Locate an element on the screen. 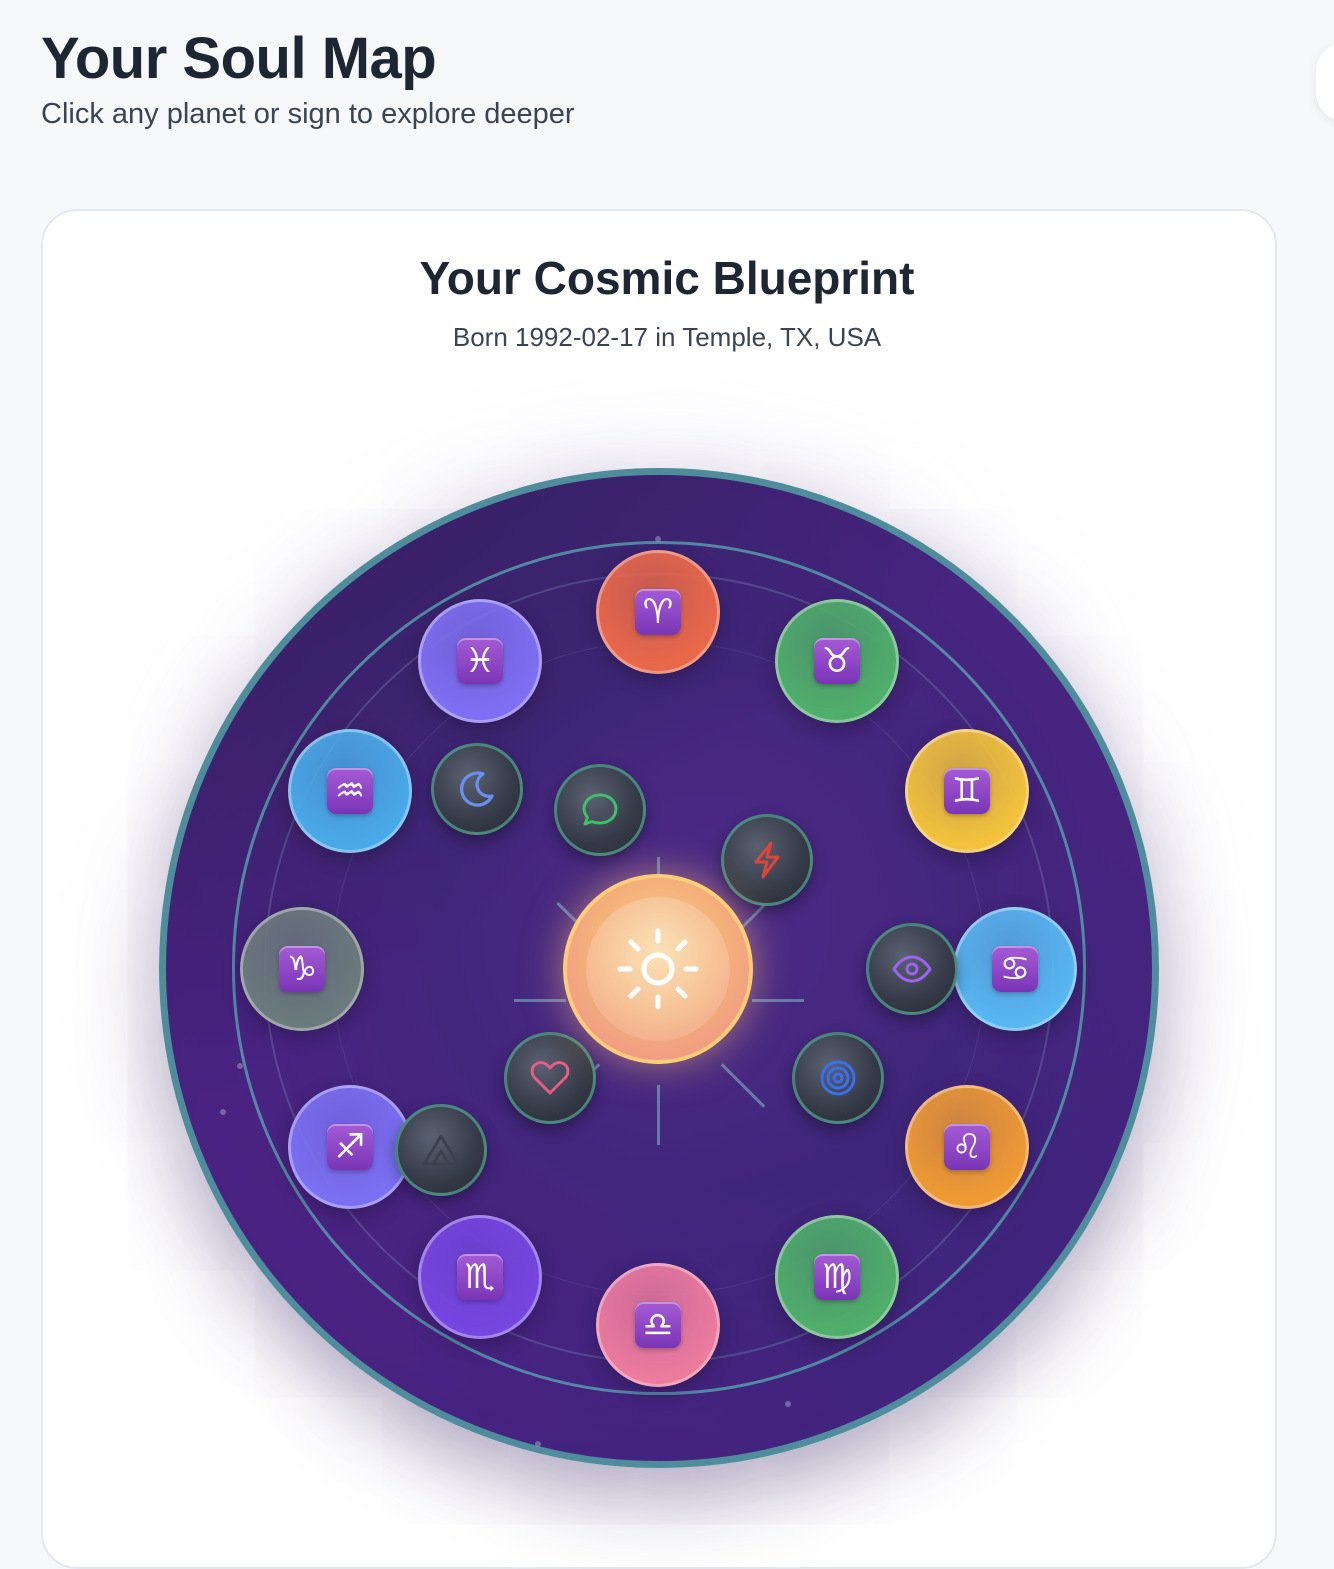  planet-neptune is located at coordinates (912, 969).